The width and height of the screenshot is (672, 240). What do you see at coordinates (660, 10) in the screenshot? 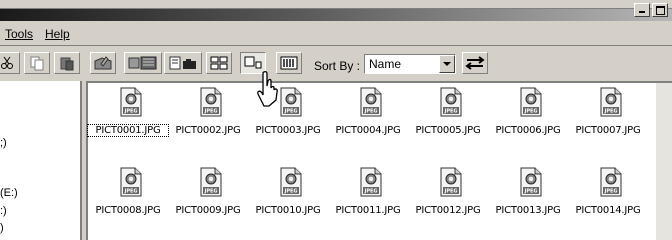
I see `maximize-button` at bounding box center [660, 10].